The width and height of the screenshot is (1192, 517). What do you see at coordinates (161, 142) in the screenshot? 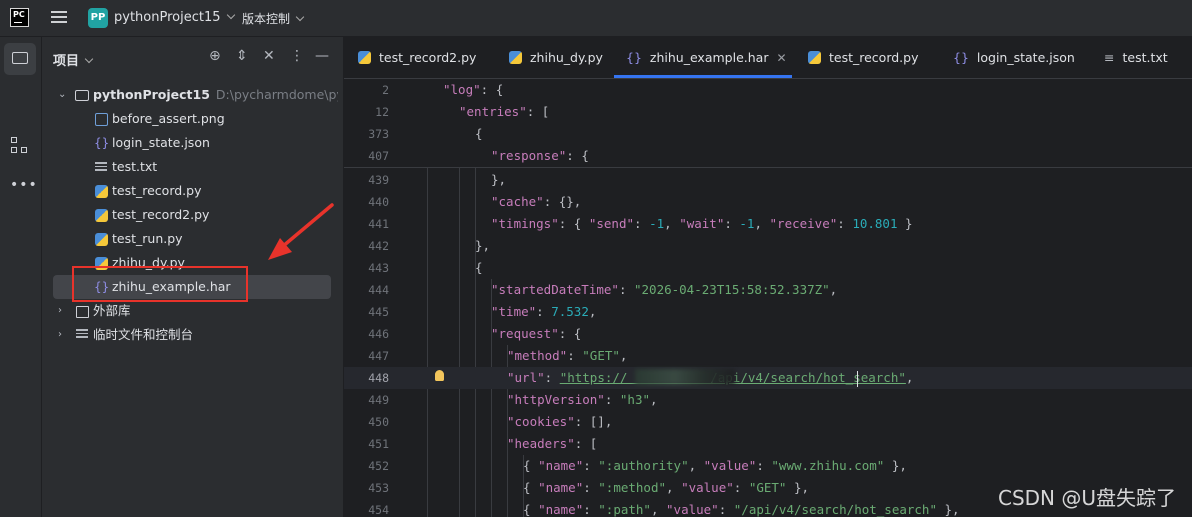
I see `file-name: login_state.json` at bounding box center [161, 142].